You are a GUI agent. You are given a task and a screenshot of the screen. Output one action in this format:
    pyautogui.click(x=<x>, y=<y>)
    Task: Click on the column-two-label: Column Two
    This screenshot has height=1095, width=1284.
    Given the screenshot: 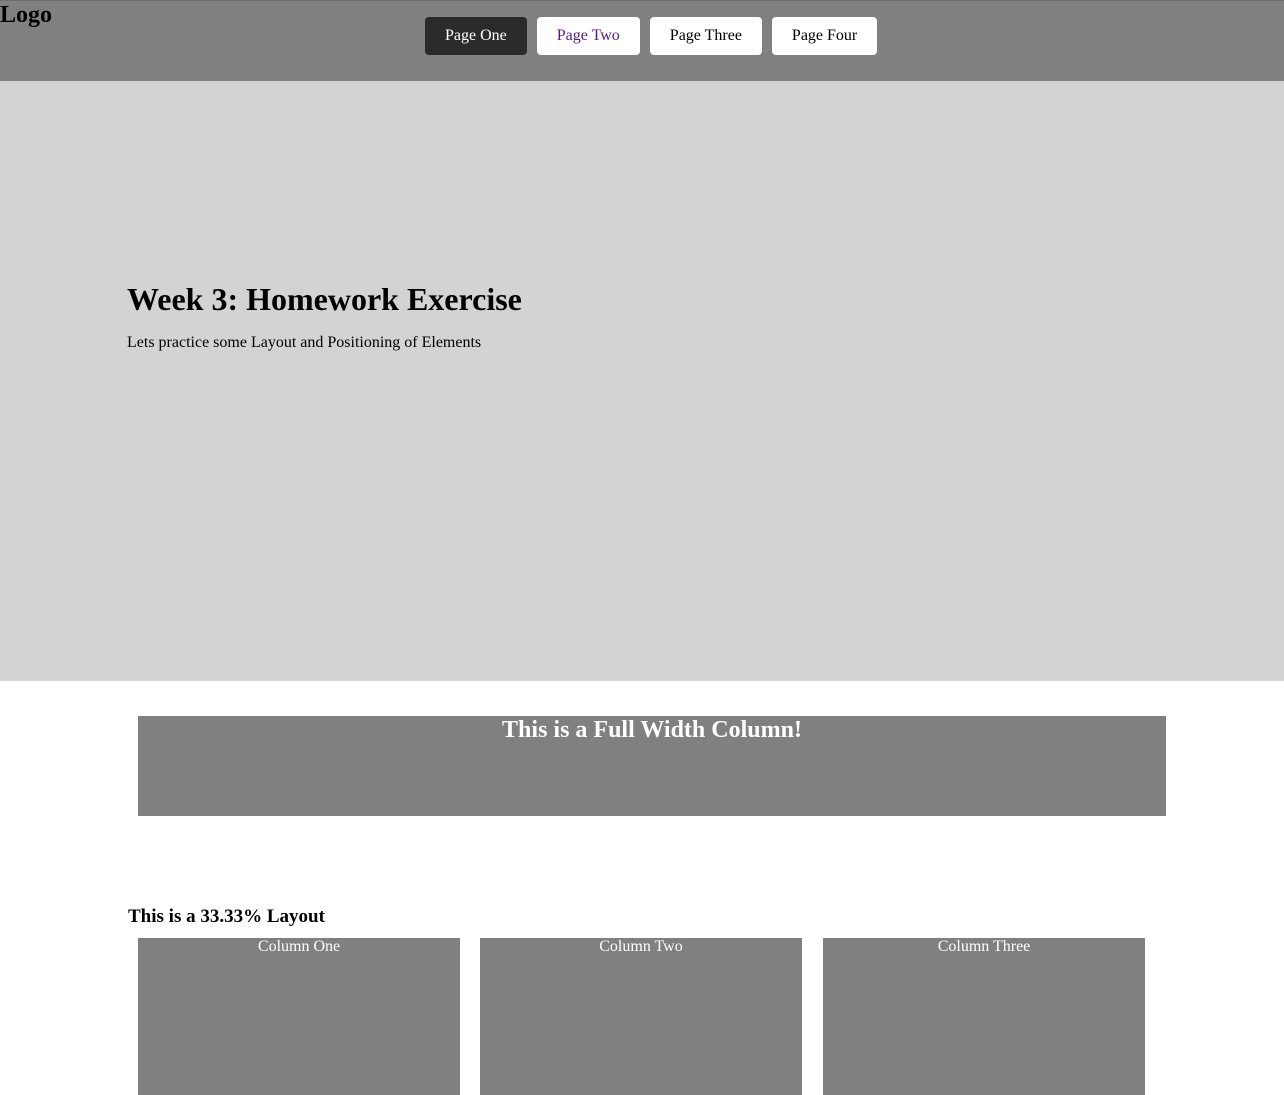 What is the action you would take?
    pyautogui.click(x=641, y=946)
    